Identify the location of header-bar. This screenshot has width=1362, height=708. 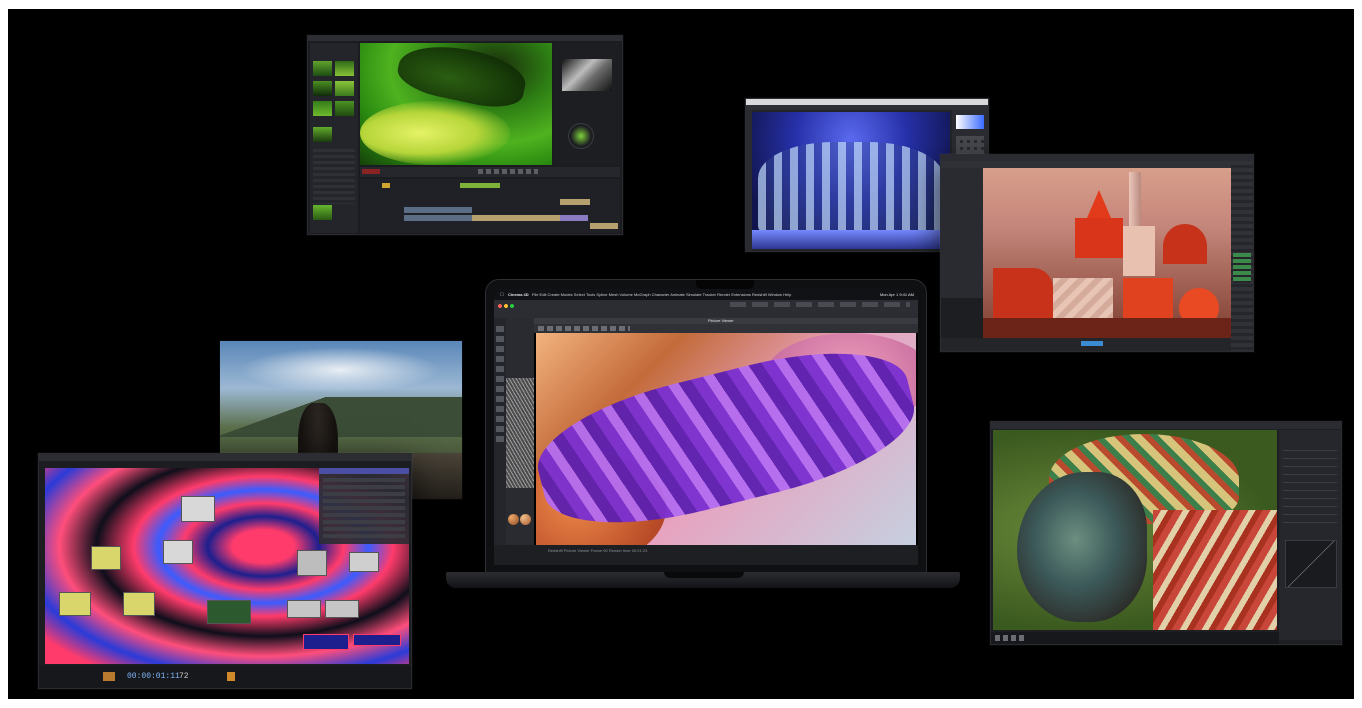
(1097, 164).